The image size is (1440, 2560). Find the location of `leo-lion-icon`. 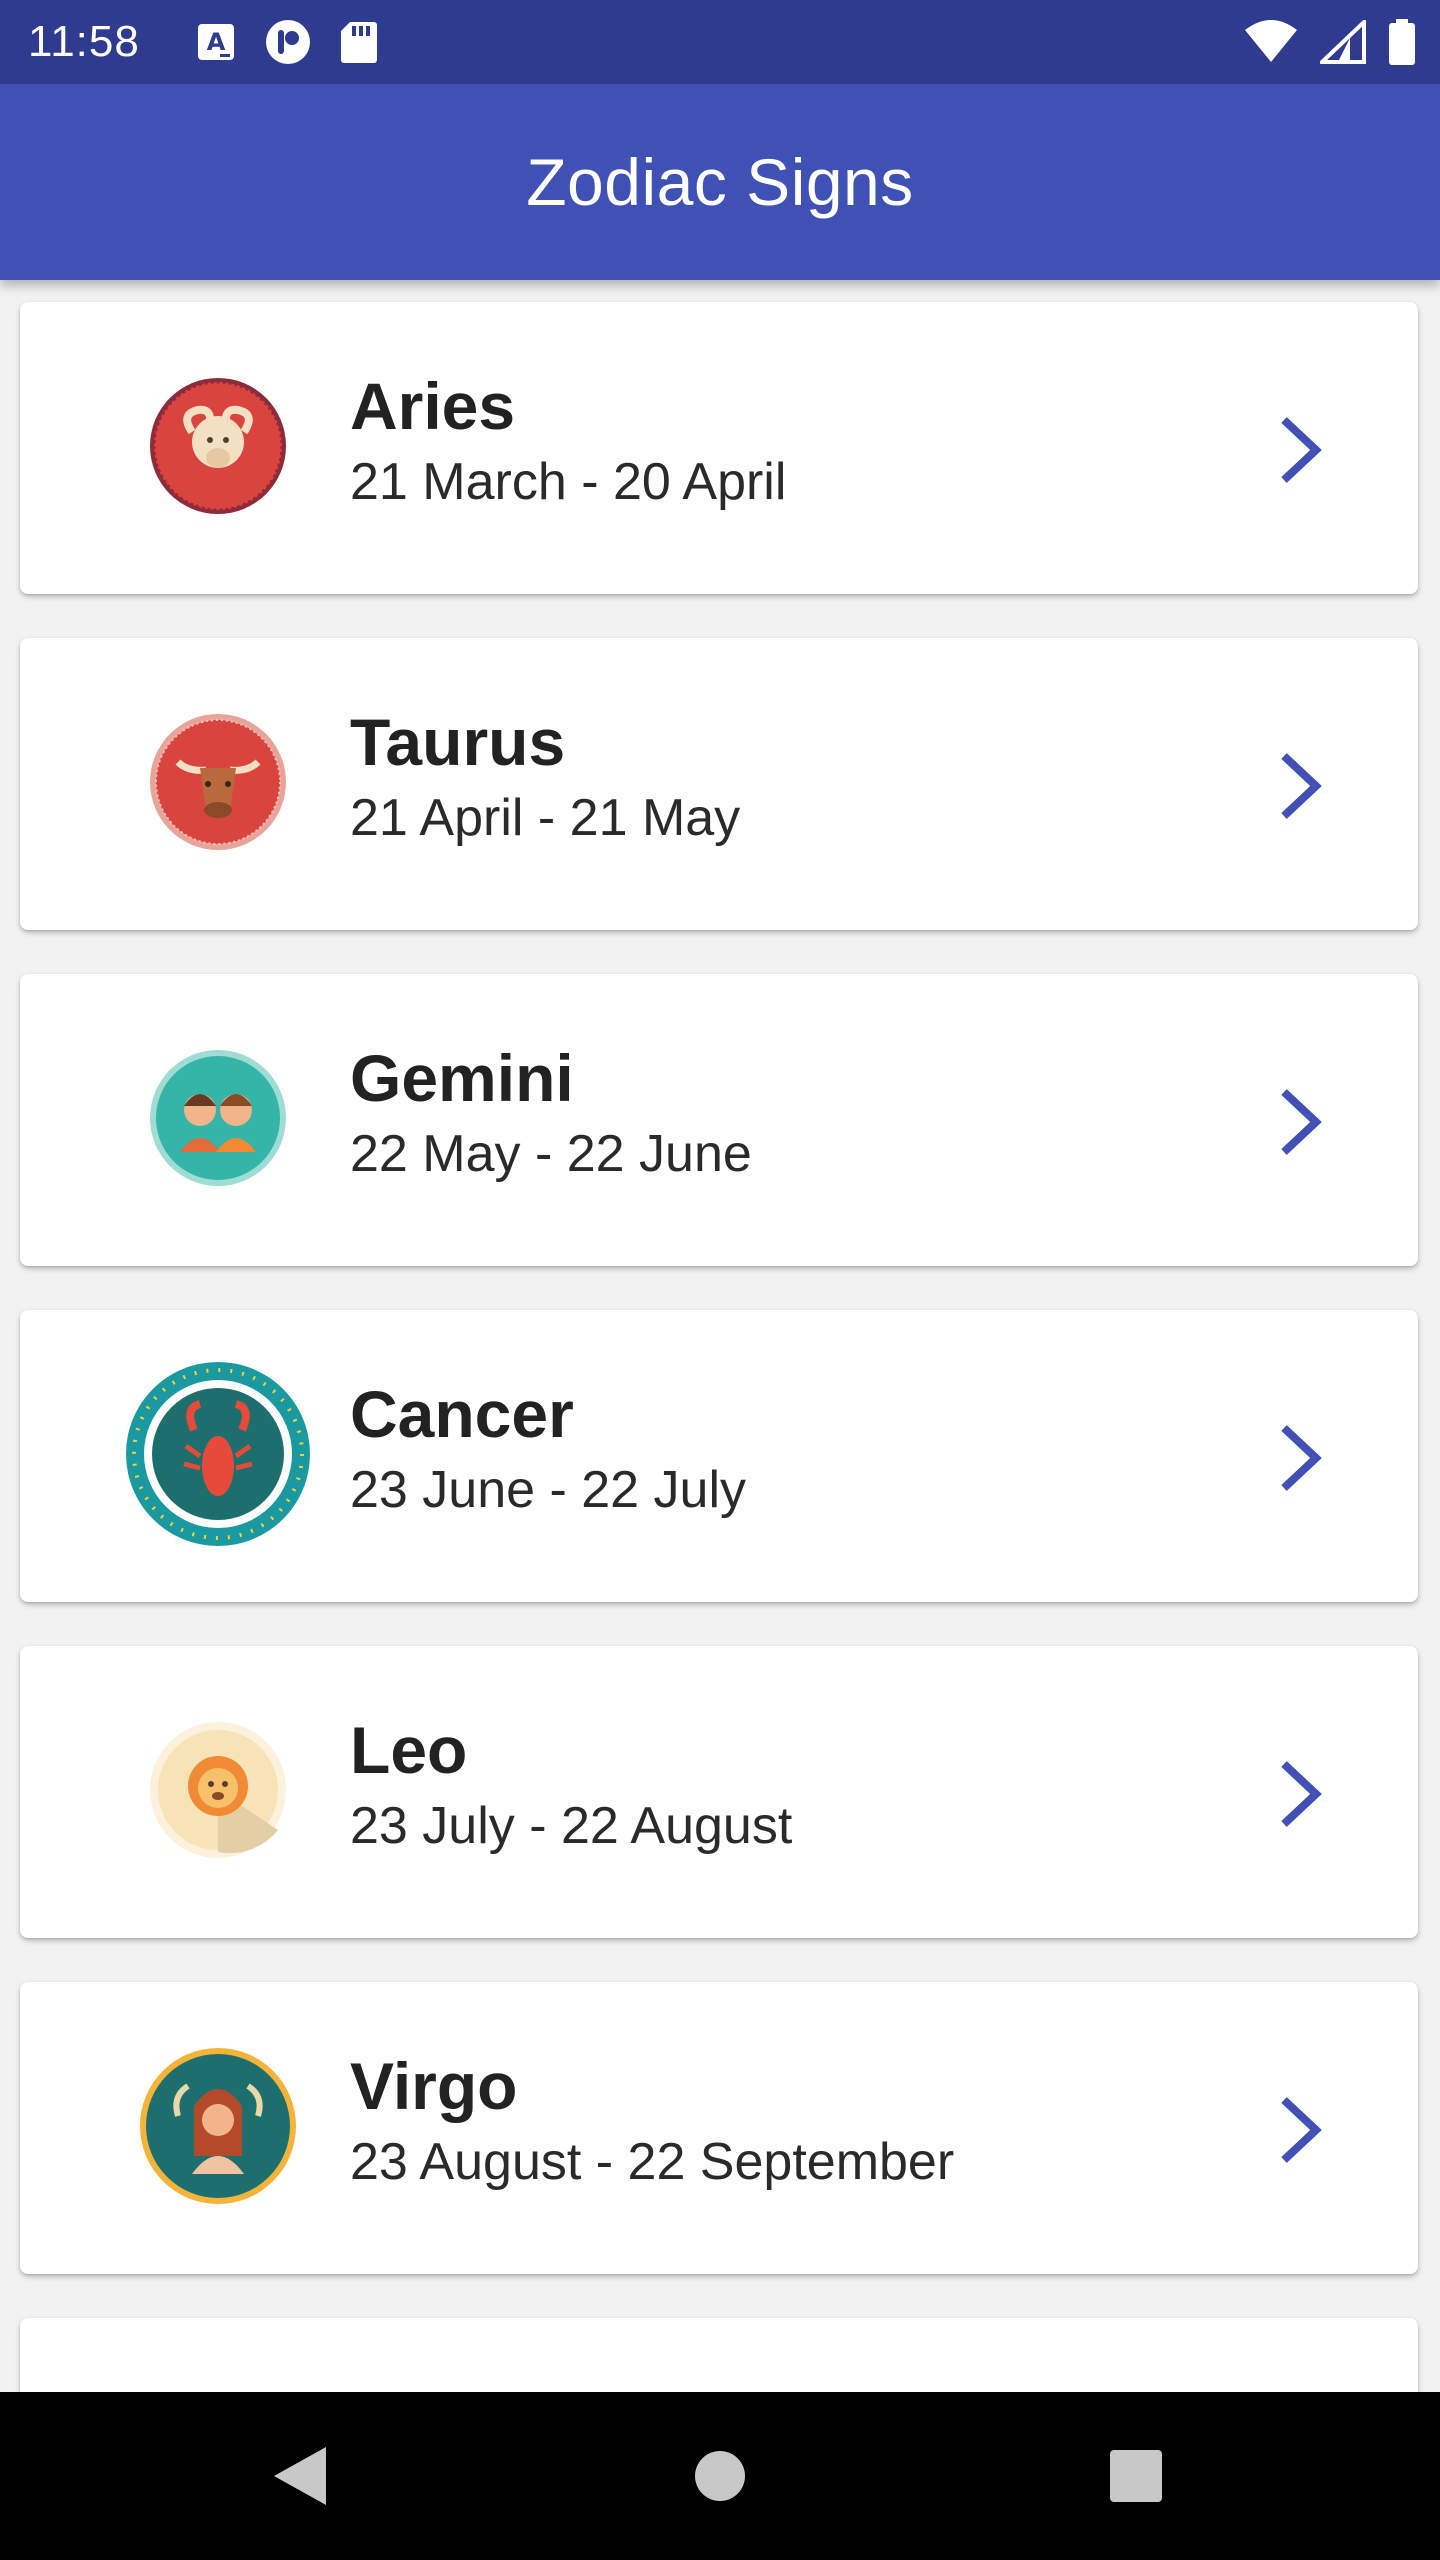

leo-lion-icon is located at coordinates (218, 1790).